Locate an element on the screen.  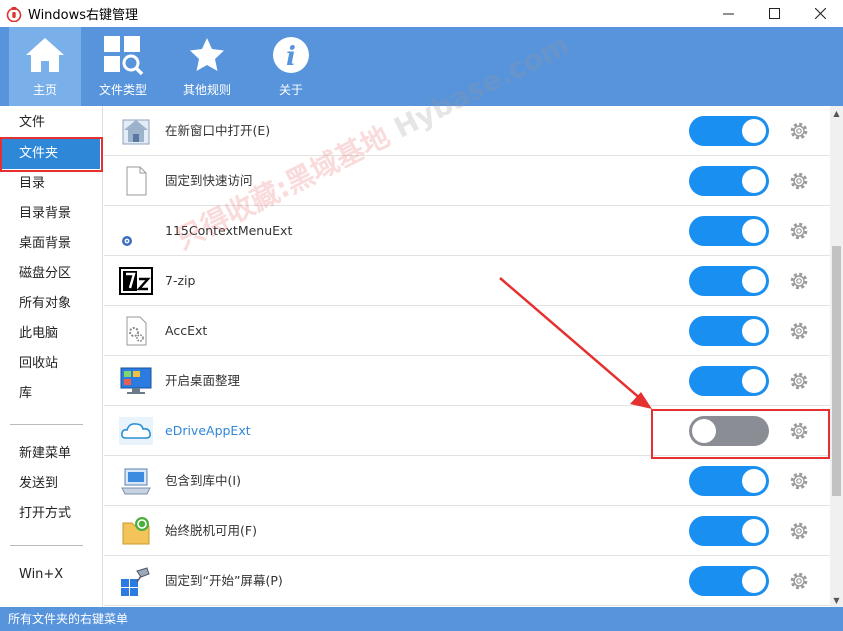
sidebar-item-recycle-bin: 回收站 is located at coordinates (51, 364).